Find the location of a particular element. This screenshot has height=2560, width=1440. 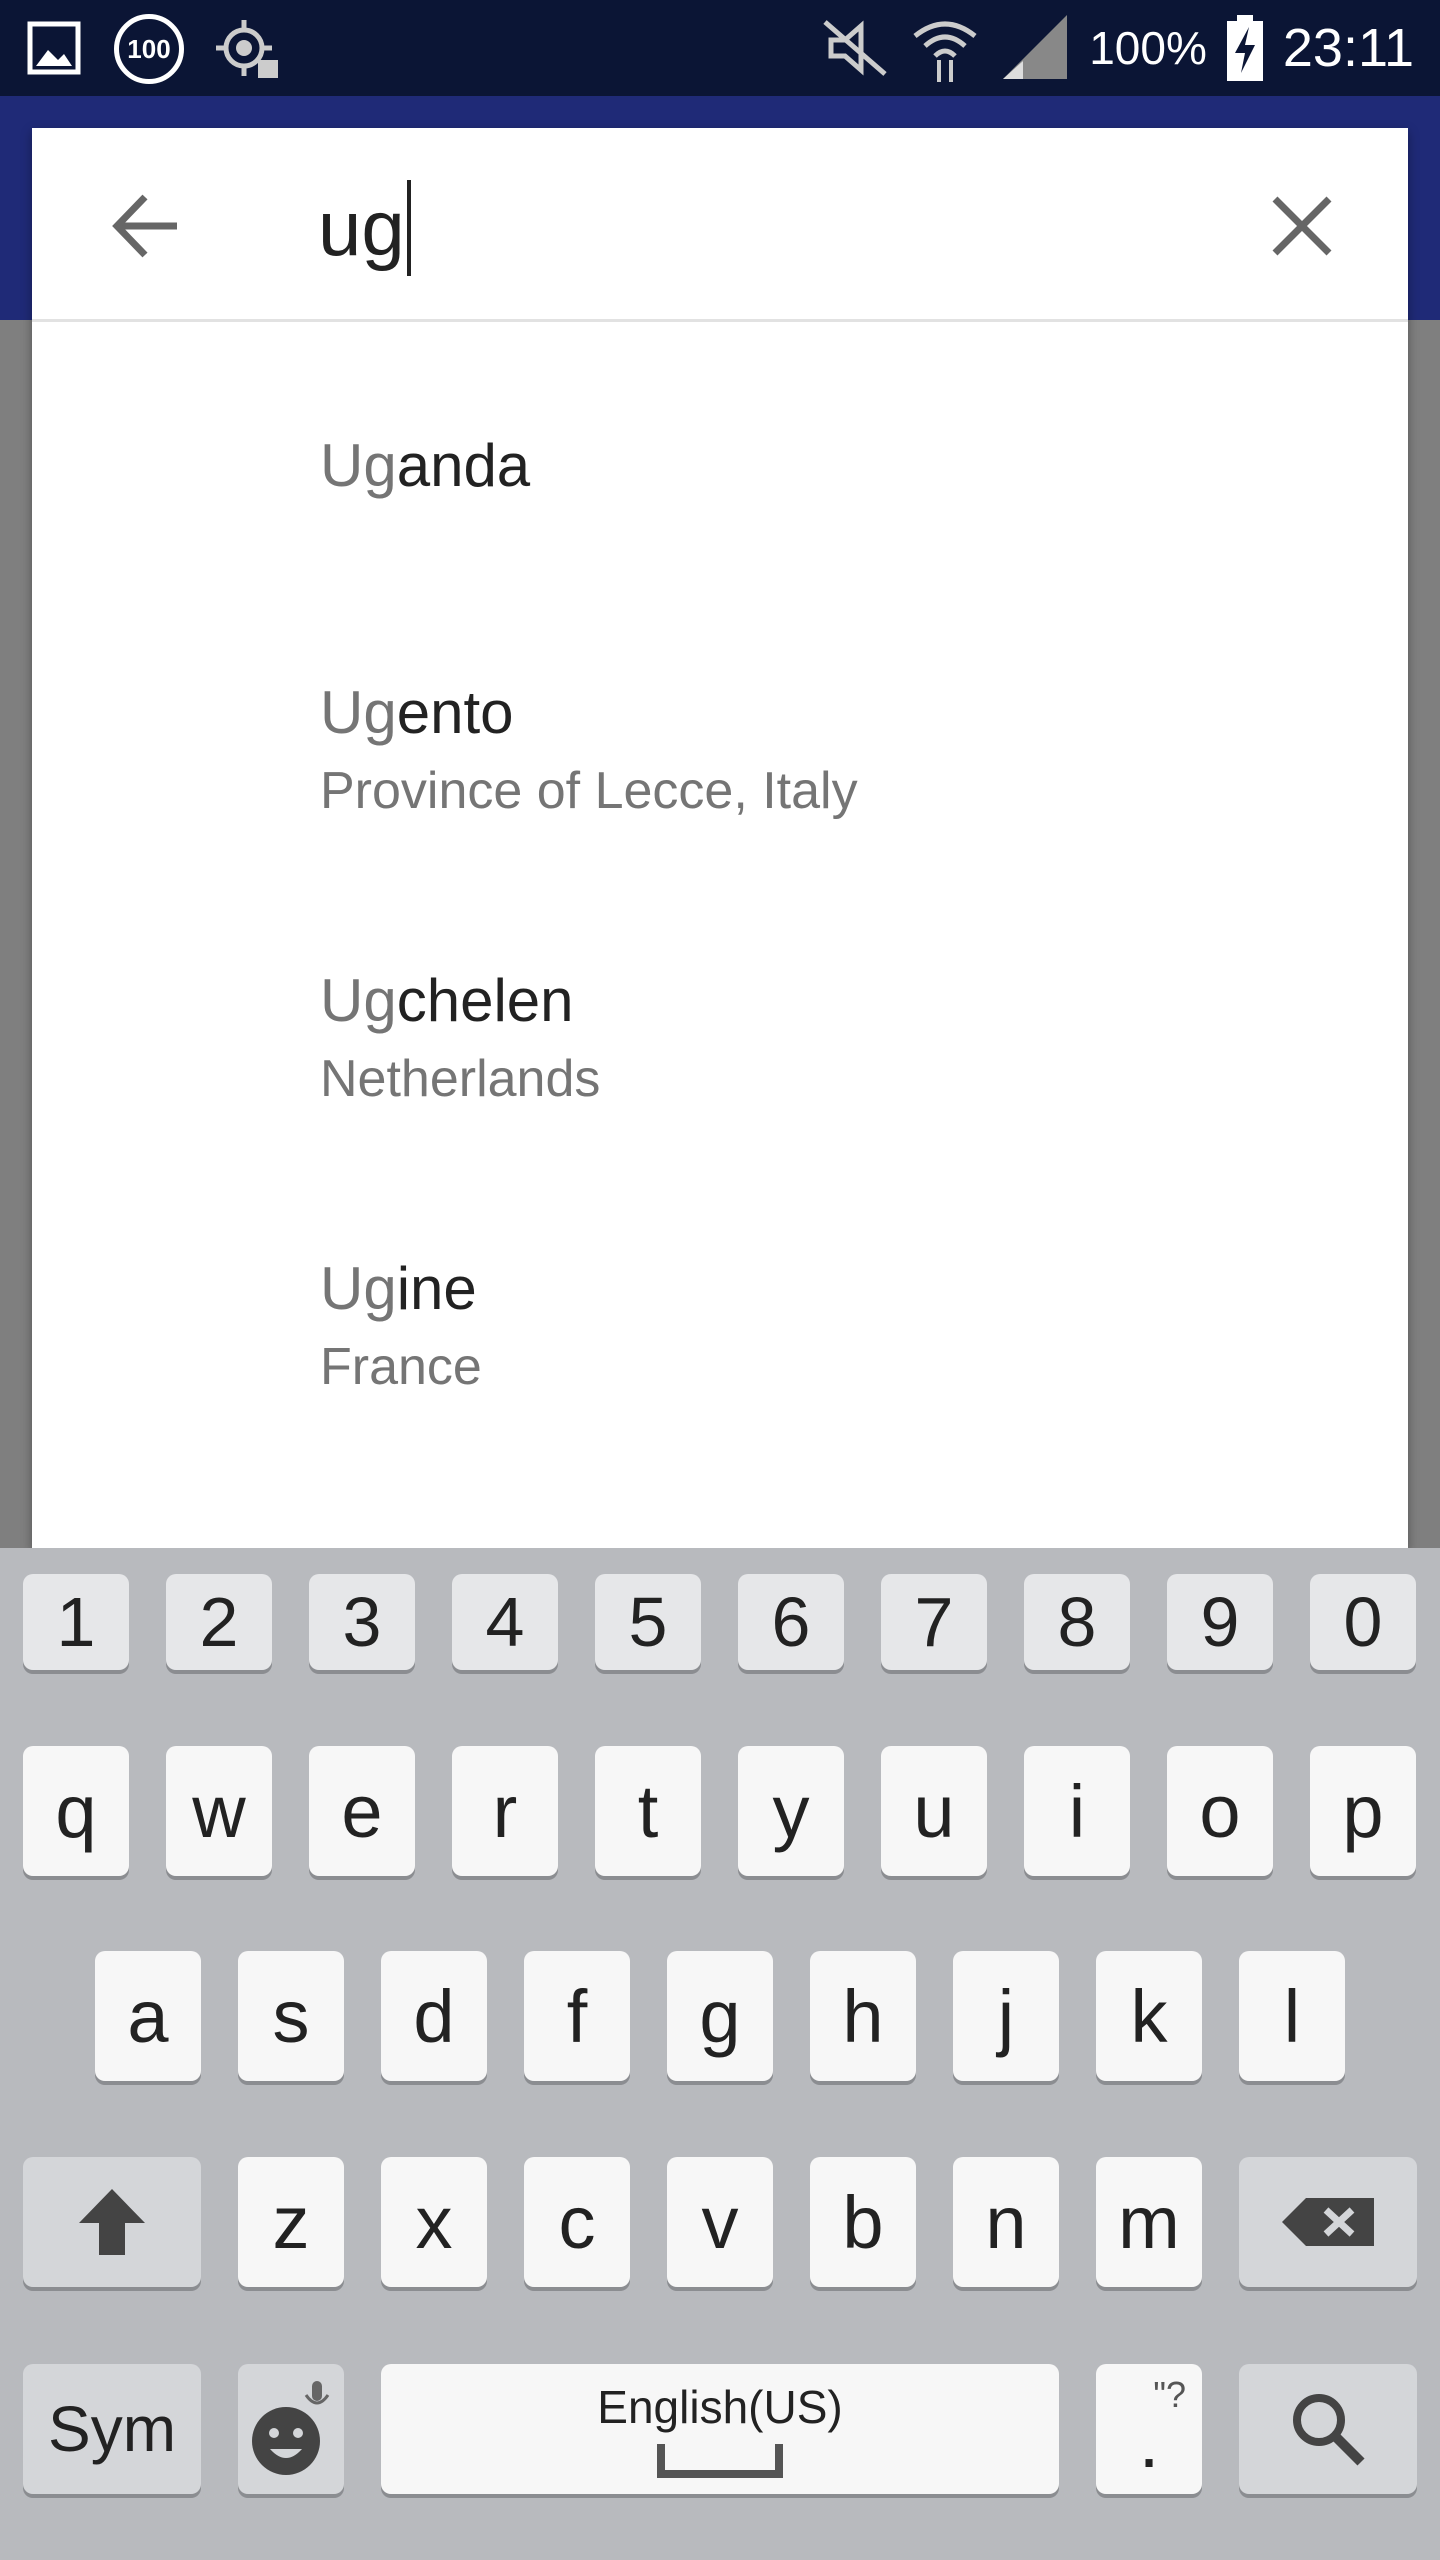

emoji-key is located at coordinates (291, 2429).